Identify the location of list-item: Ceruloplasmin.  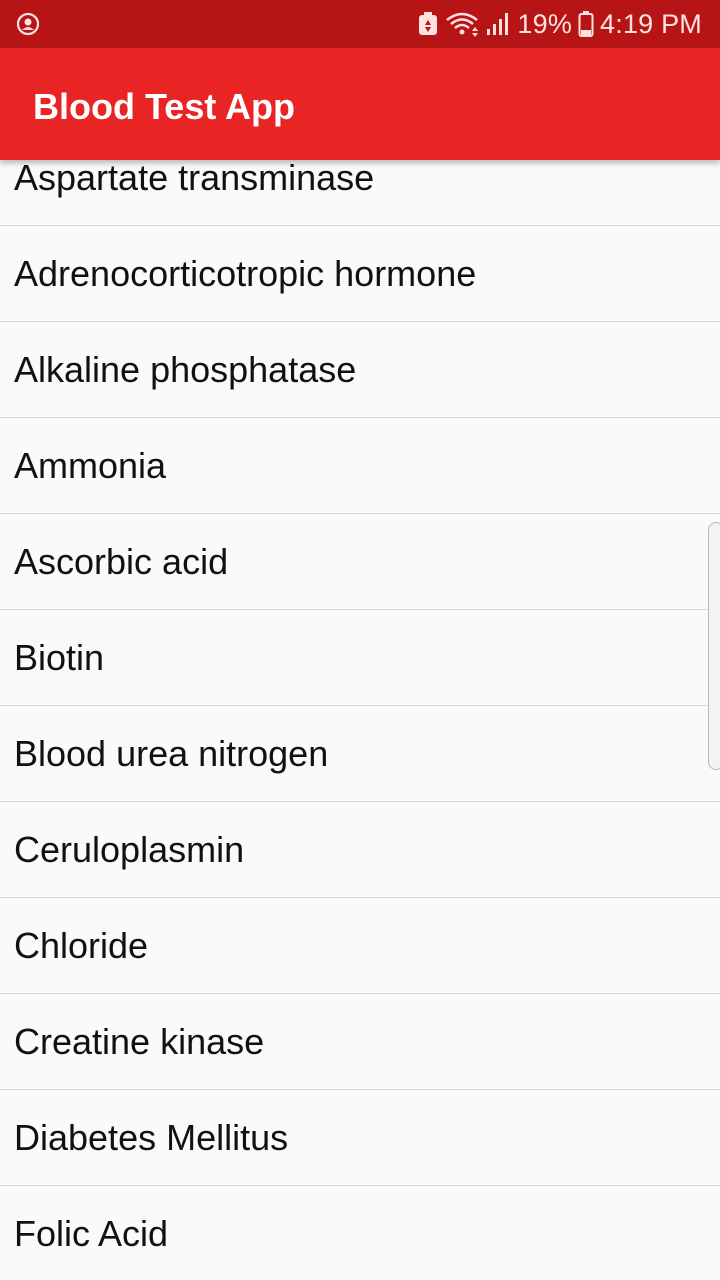
(360, 850).